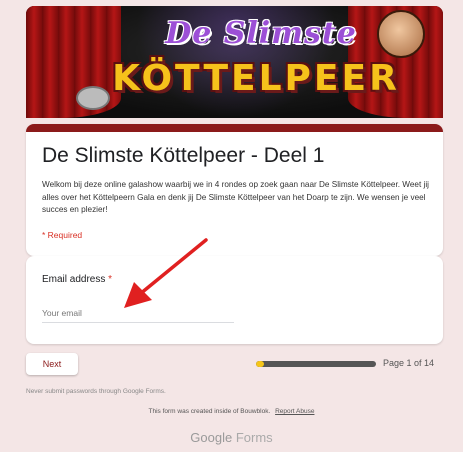 The width and height of the screenshot is (463, 452). Describe the element at coordinates (62, 235) in the screenshot. I see `required-note: * Required` at that location.